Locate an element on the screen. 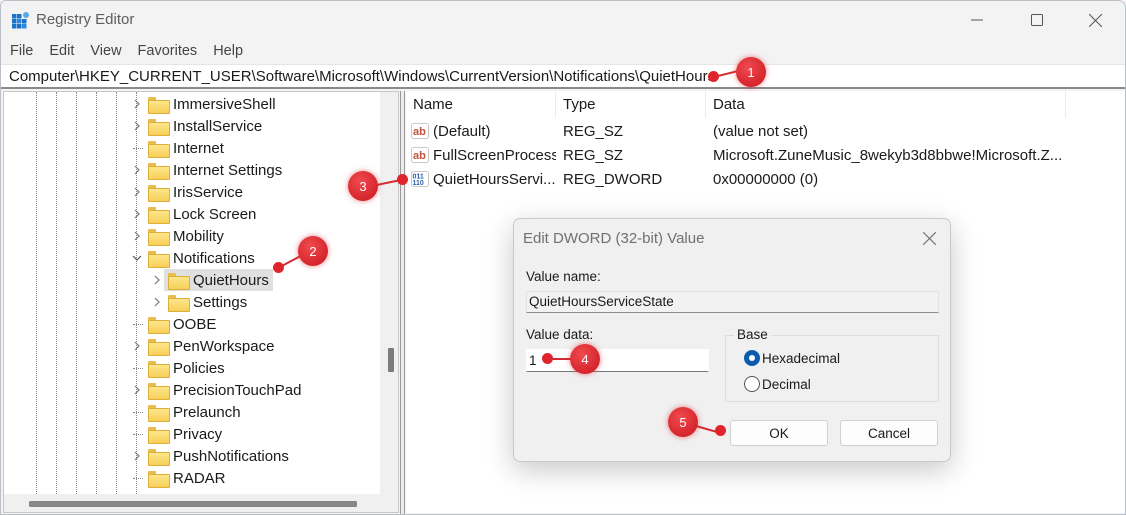  tree-item-quiethours: QuietHours is located at coordinates (211, 280).